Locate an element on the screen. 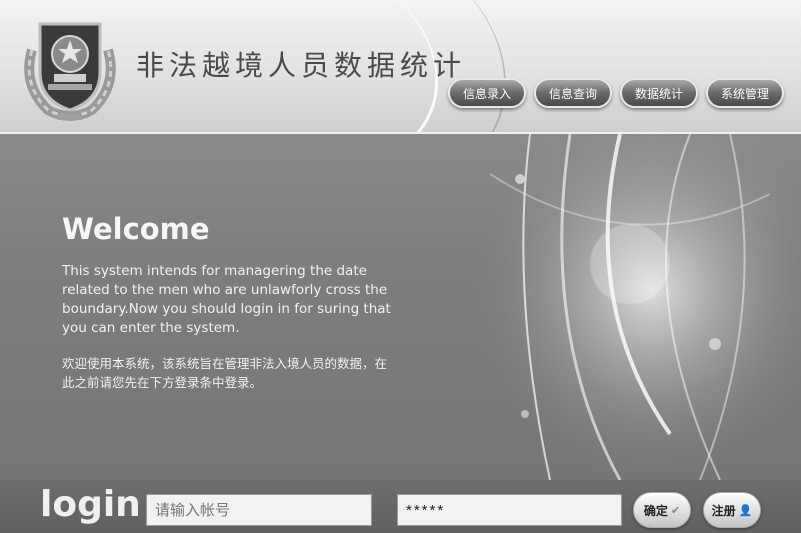 The height and width of the screenshot is (533, 801). register-button: 注册 👤 is located at coordinates (732, 510).